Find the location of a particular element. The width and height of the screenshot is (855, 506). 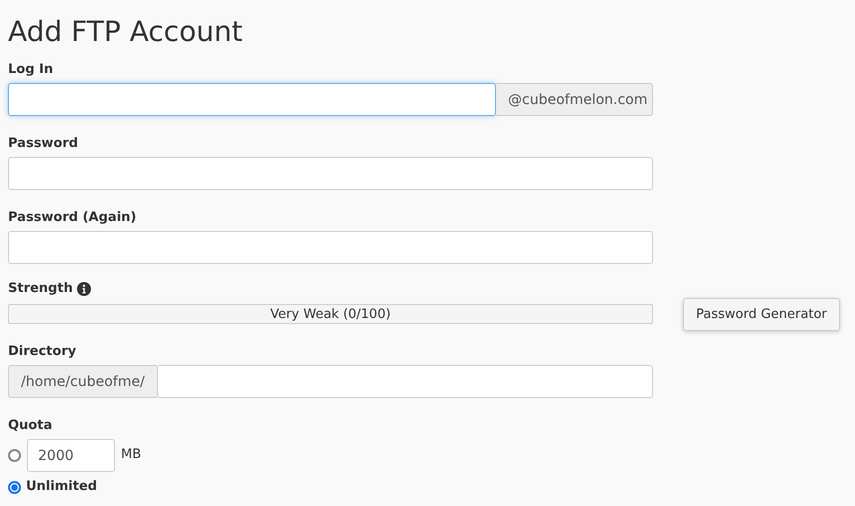

radio-label: Unlimited is located at coordinates (62, 487).